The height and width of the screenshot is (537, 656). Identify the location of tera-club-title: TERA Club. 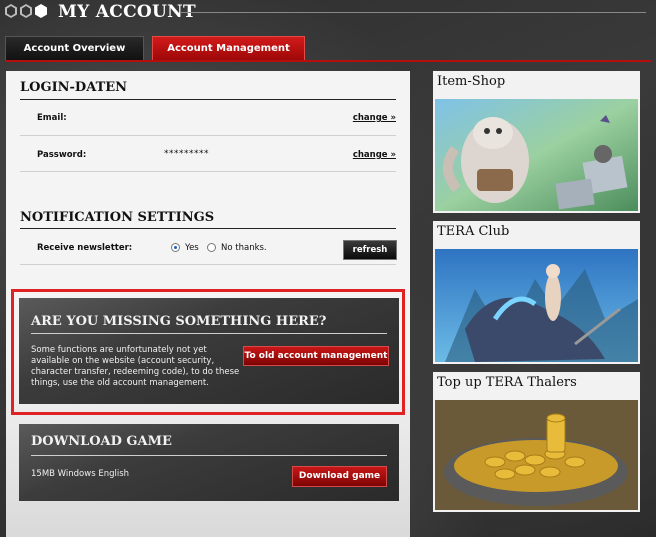
(473, 231).